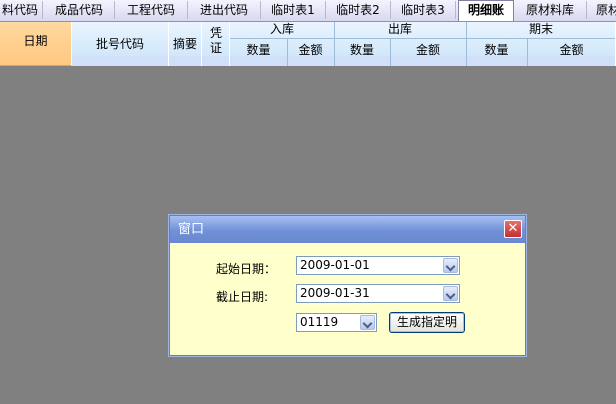 Image resolution: width=616 pixels, height=404 pixels. I want to click on tab-product-code: 成品代码, so click(79, 10).